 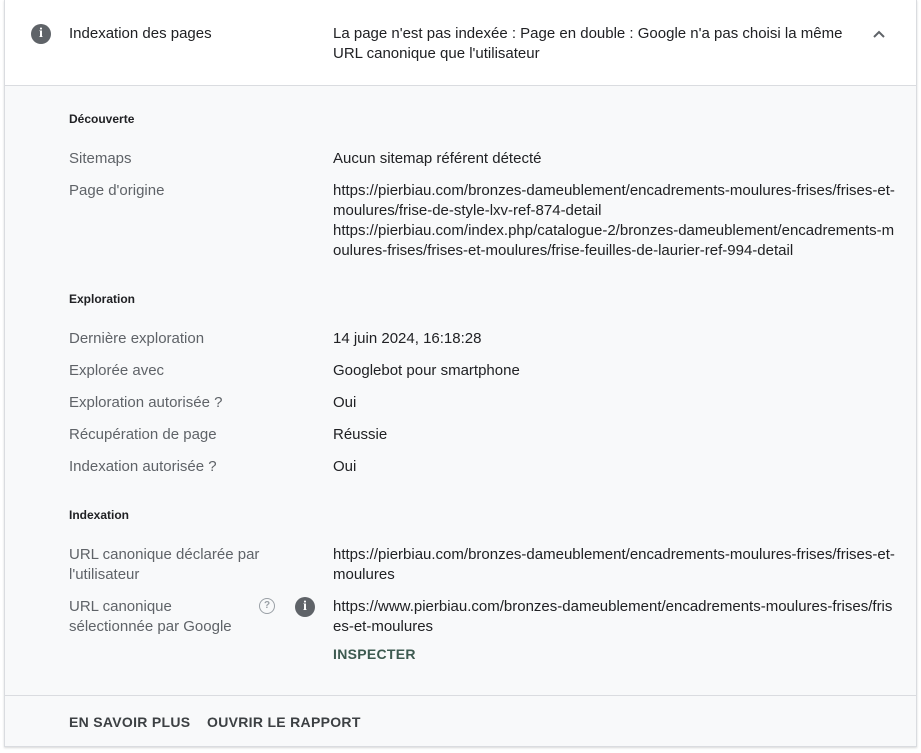 I want to click on chevron-up-icon, so click(x=879, y=34).